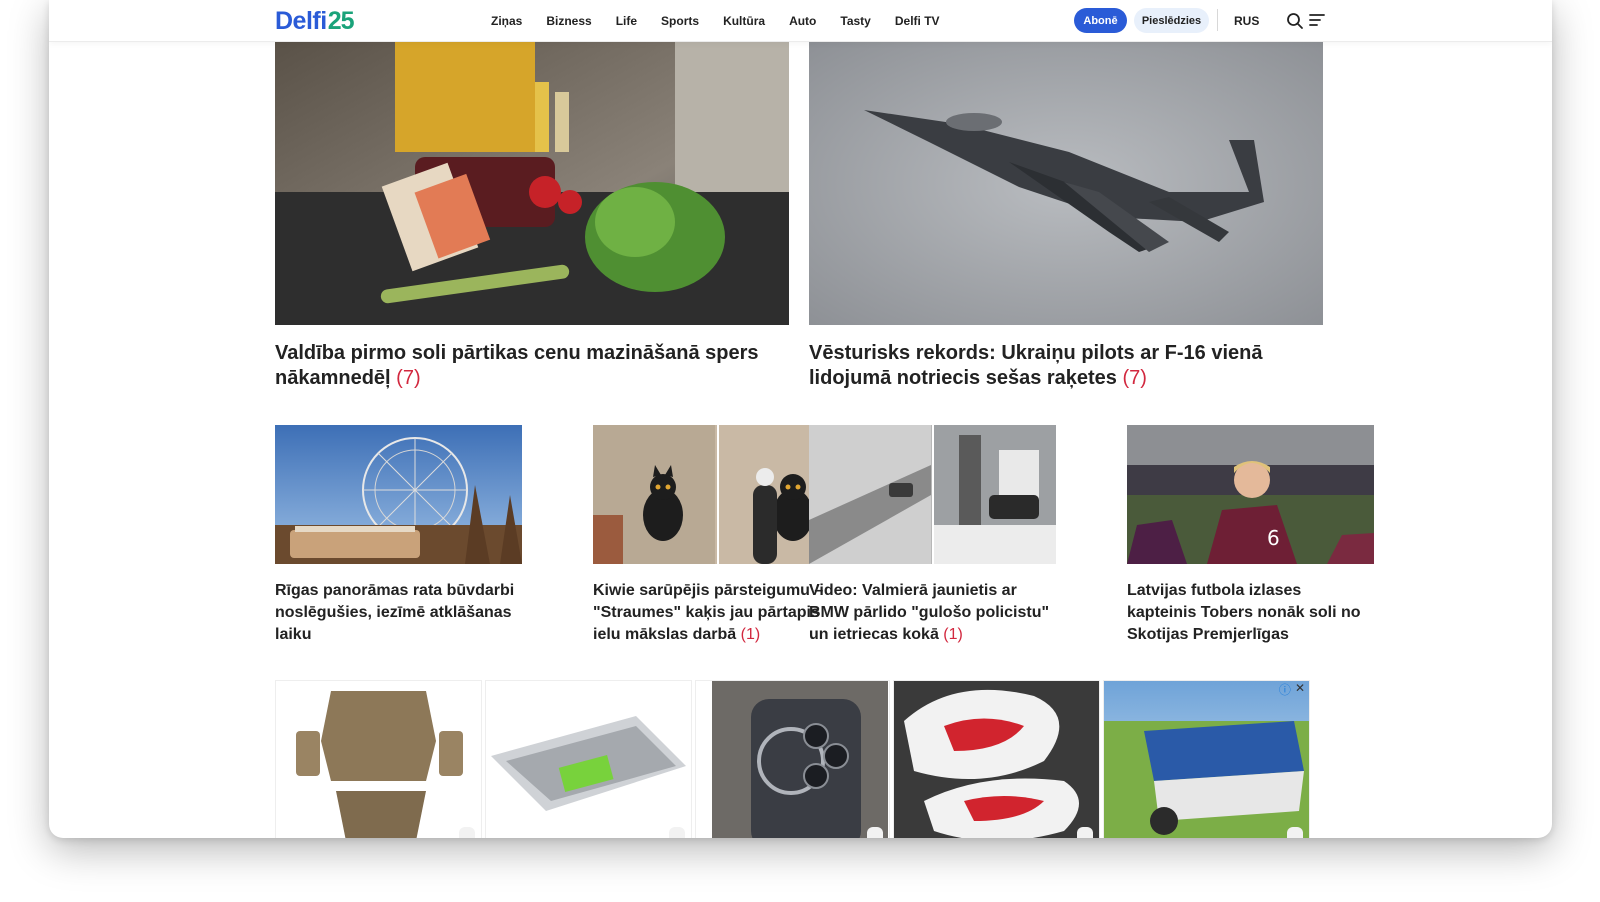 Image resolution: width=1600 pixels, height=902 pixels. Describe the element at coordinates (408, 378) in the screenshot. I see `featured-comment-count-1: (7)` at that location.